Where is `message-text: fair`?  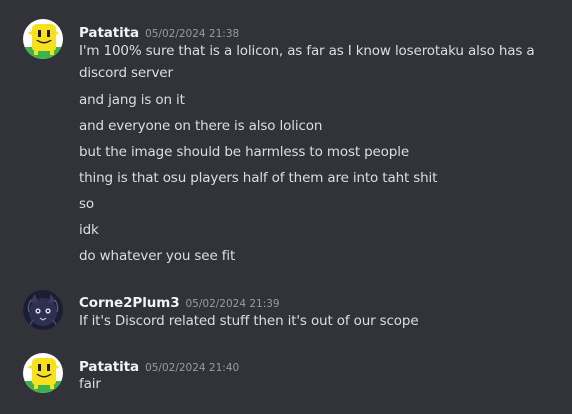 message-text: fair is located at coordinates (90, 384).